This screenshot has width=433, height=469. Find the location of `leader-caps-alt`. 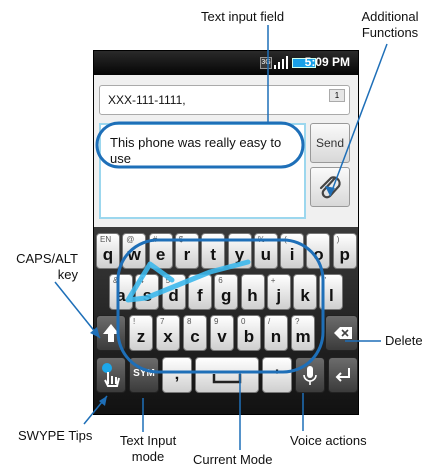

leader-caps-alt is located at coordinates (77, 310).